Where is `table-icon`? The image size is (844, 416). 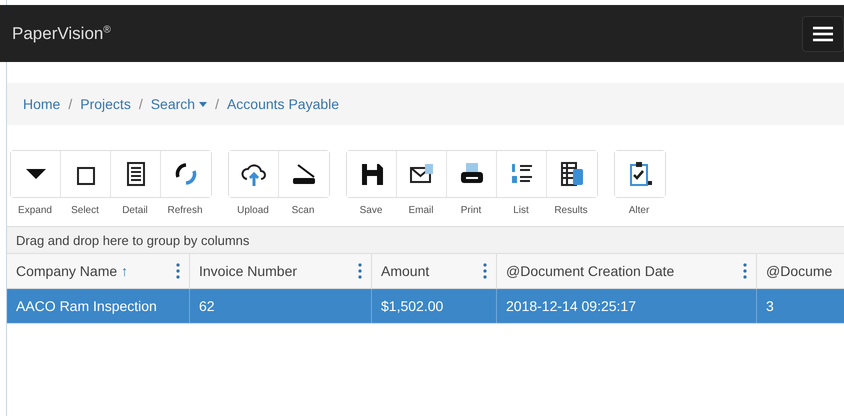
table-icon is located at coordinates (572, 174).